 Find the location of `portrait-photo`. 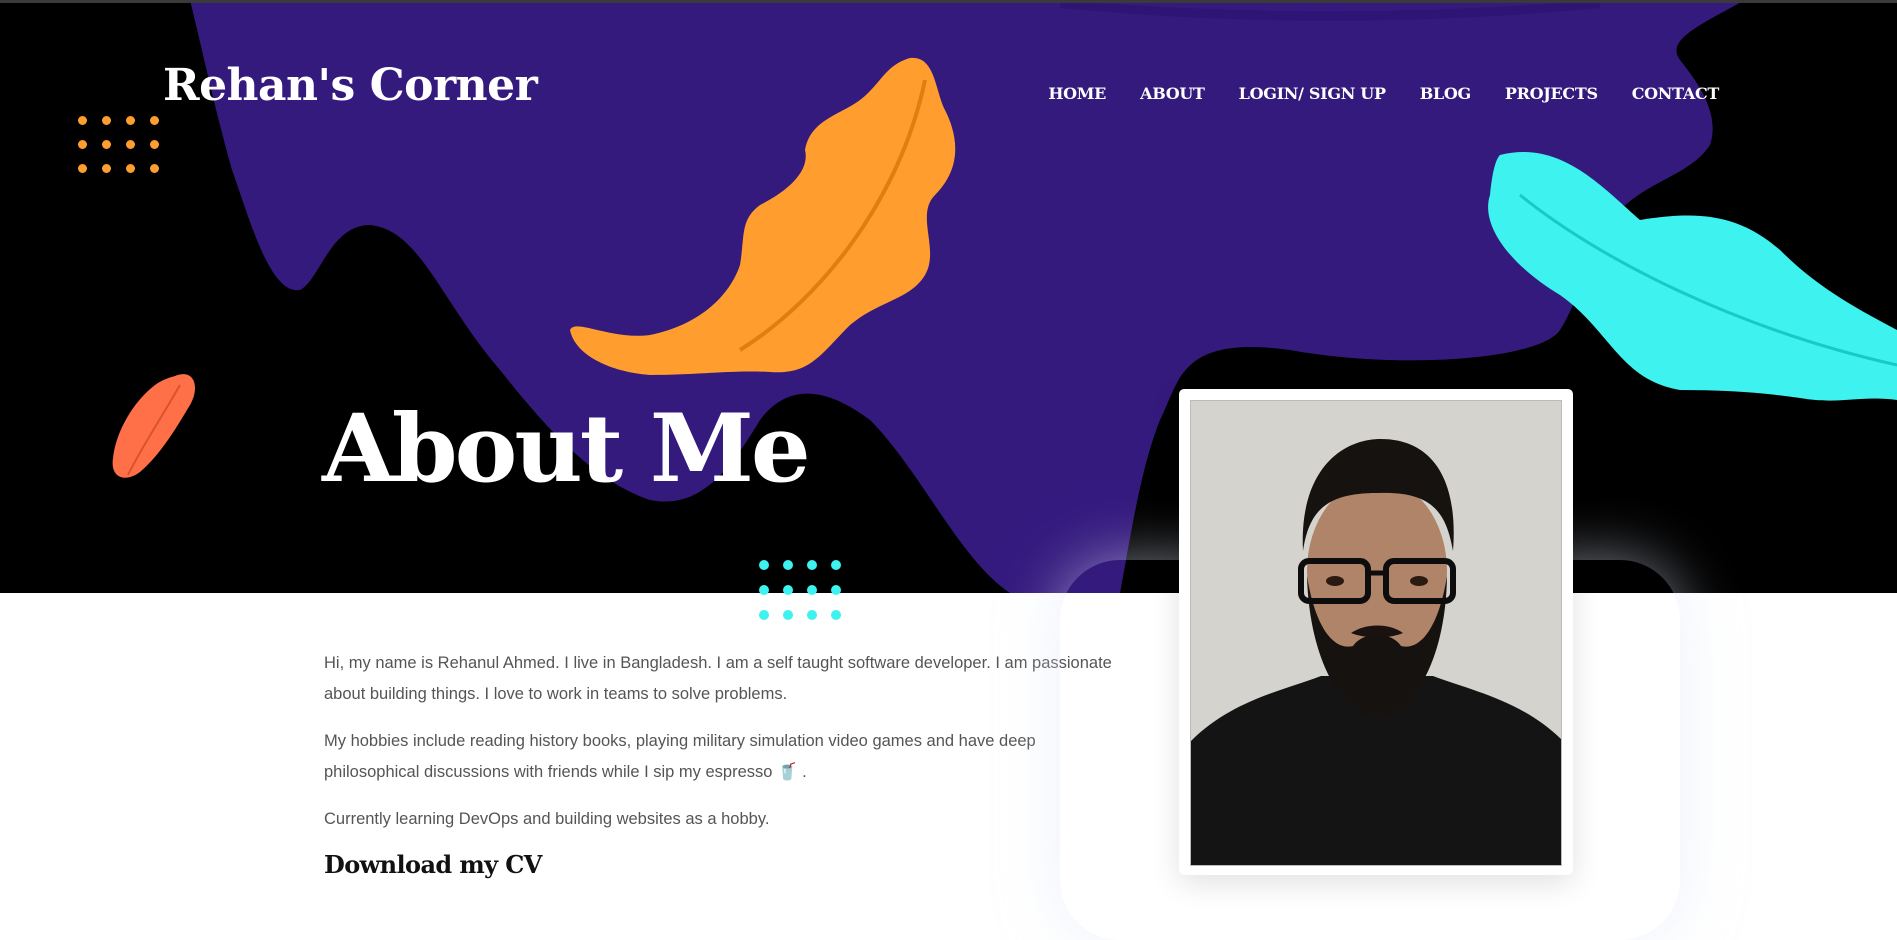

portrait-photo is located at coordinates (1376, 633).